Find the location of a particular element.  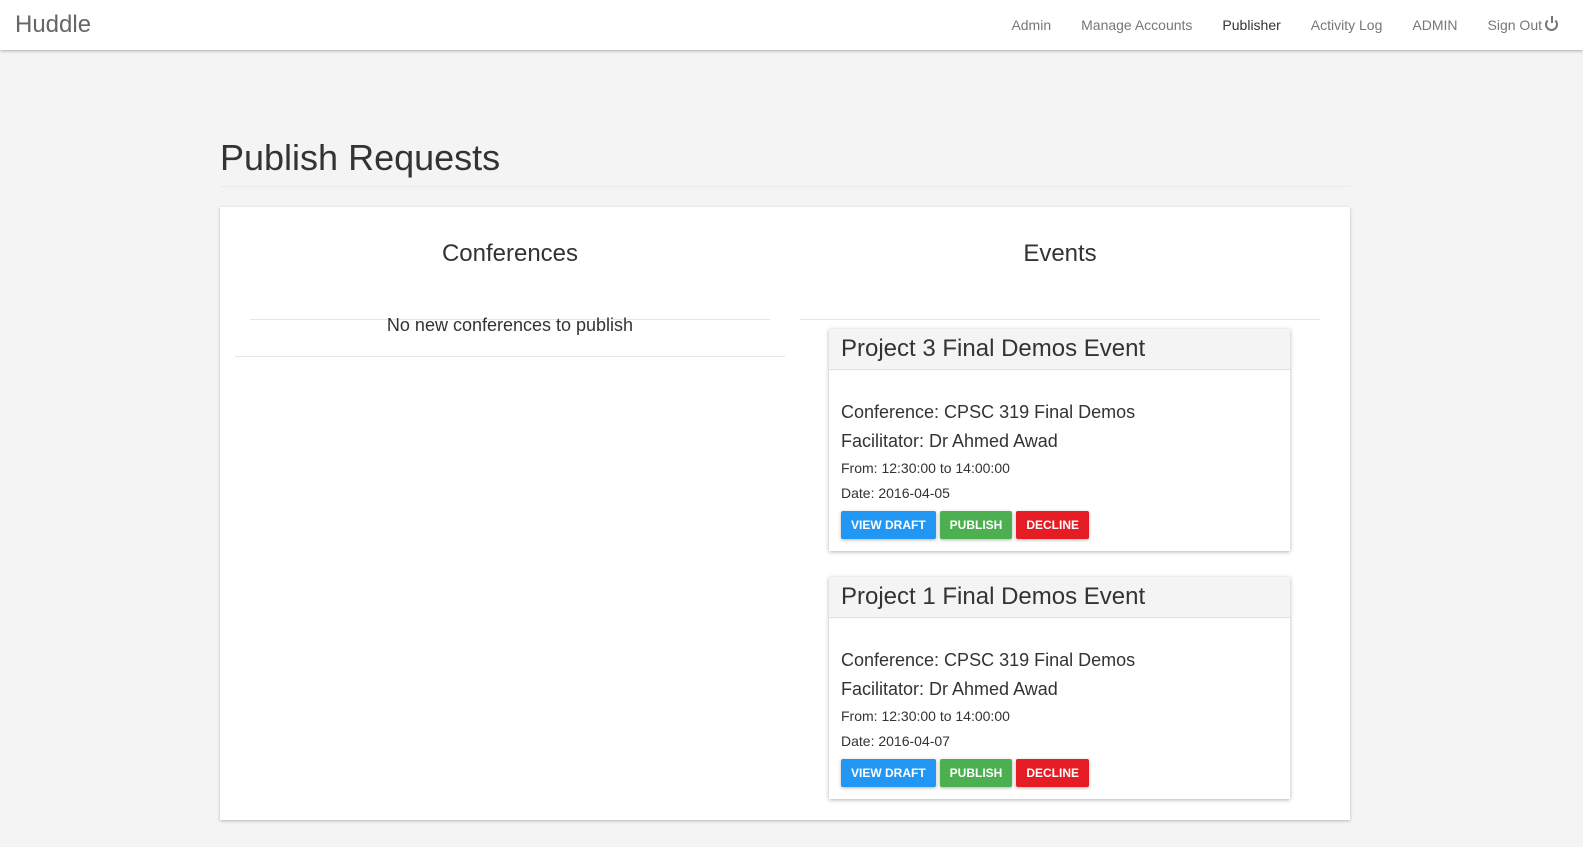

nav-admin: Admin is located at coordinates (1031, 25).